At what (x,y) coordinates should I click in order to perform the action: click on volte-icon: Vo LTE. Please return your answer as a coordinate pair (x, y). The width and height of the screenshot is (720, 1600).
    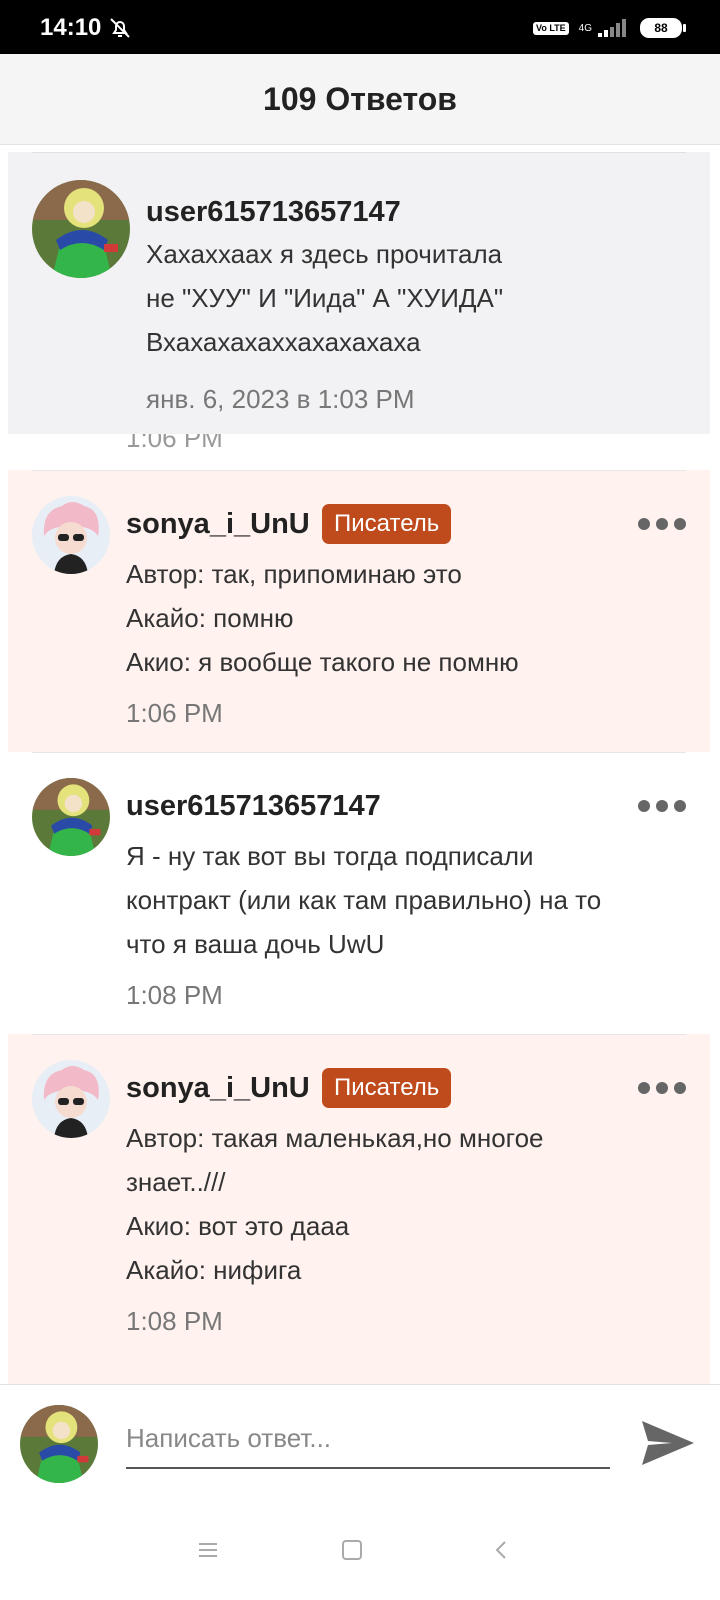
    Looking at the image, I should click on (550, 28).